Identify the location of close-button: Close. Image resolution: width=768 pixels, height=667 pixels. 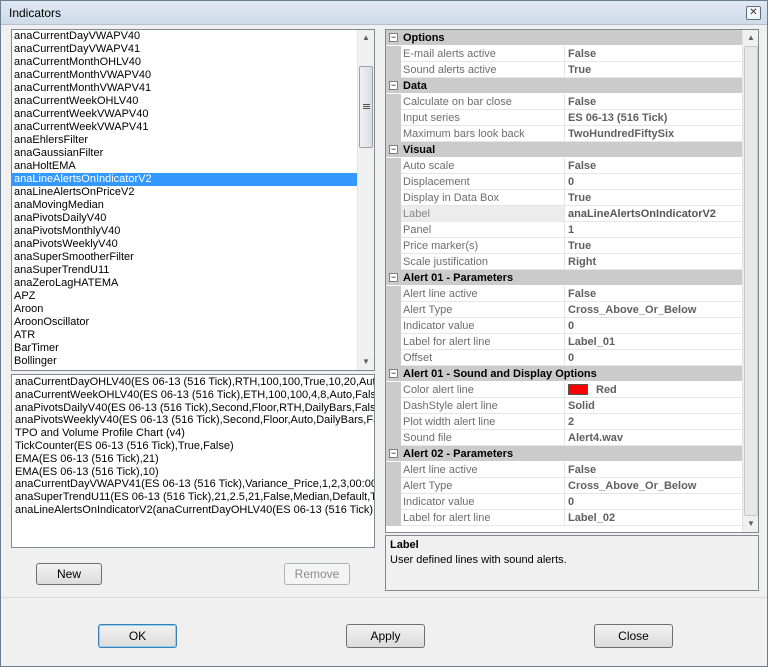
(633, 636).